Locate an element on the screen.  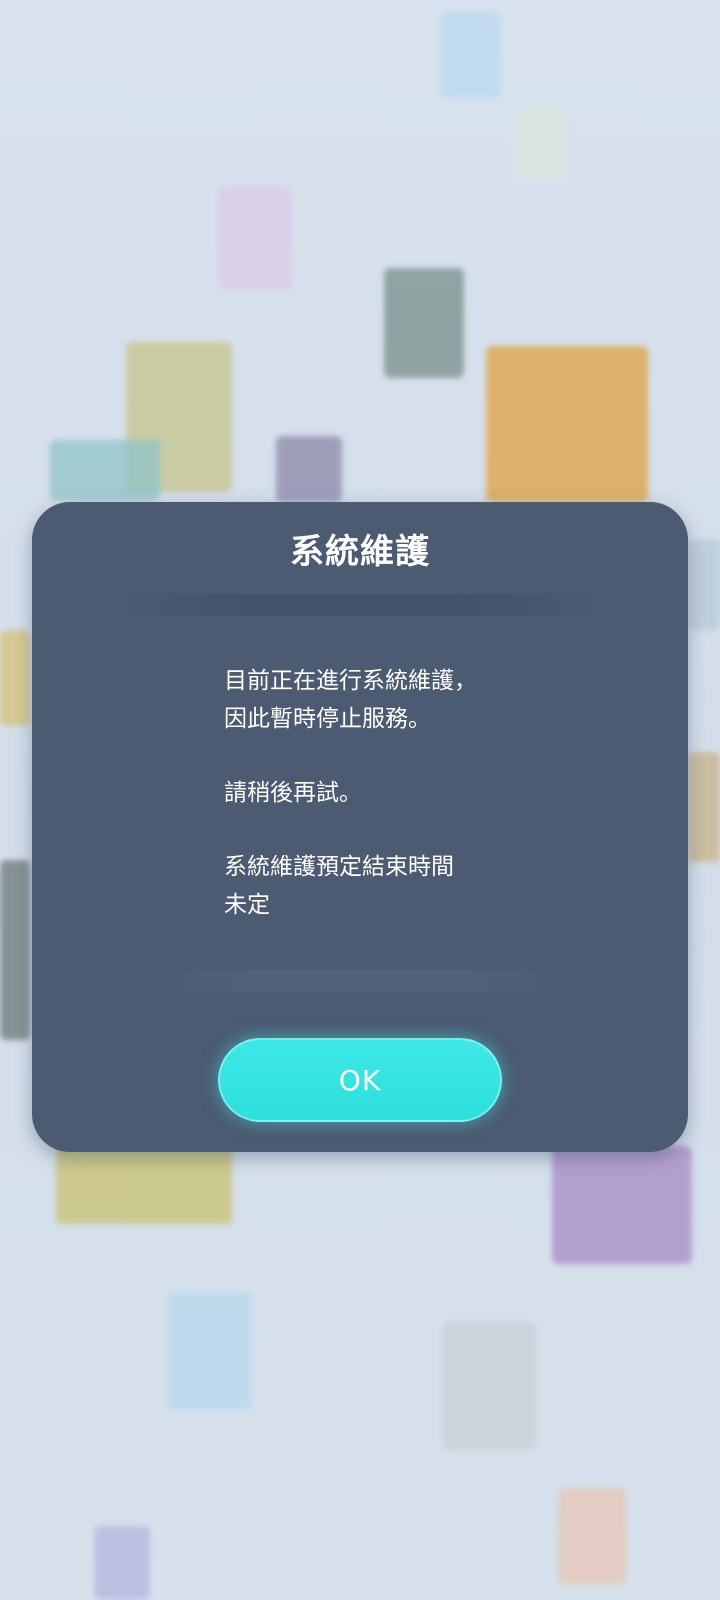
message-line: 因此暫時停止服務。 is located at coordinates (327, 719).